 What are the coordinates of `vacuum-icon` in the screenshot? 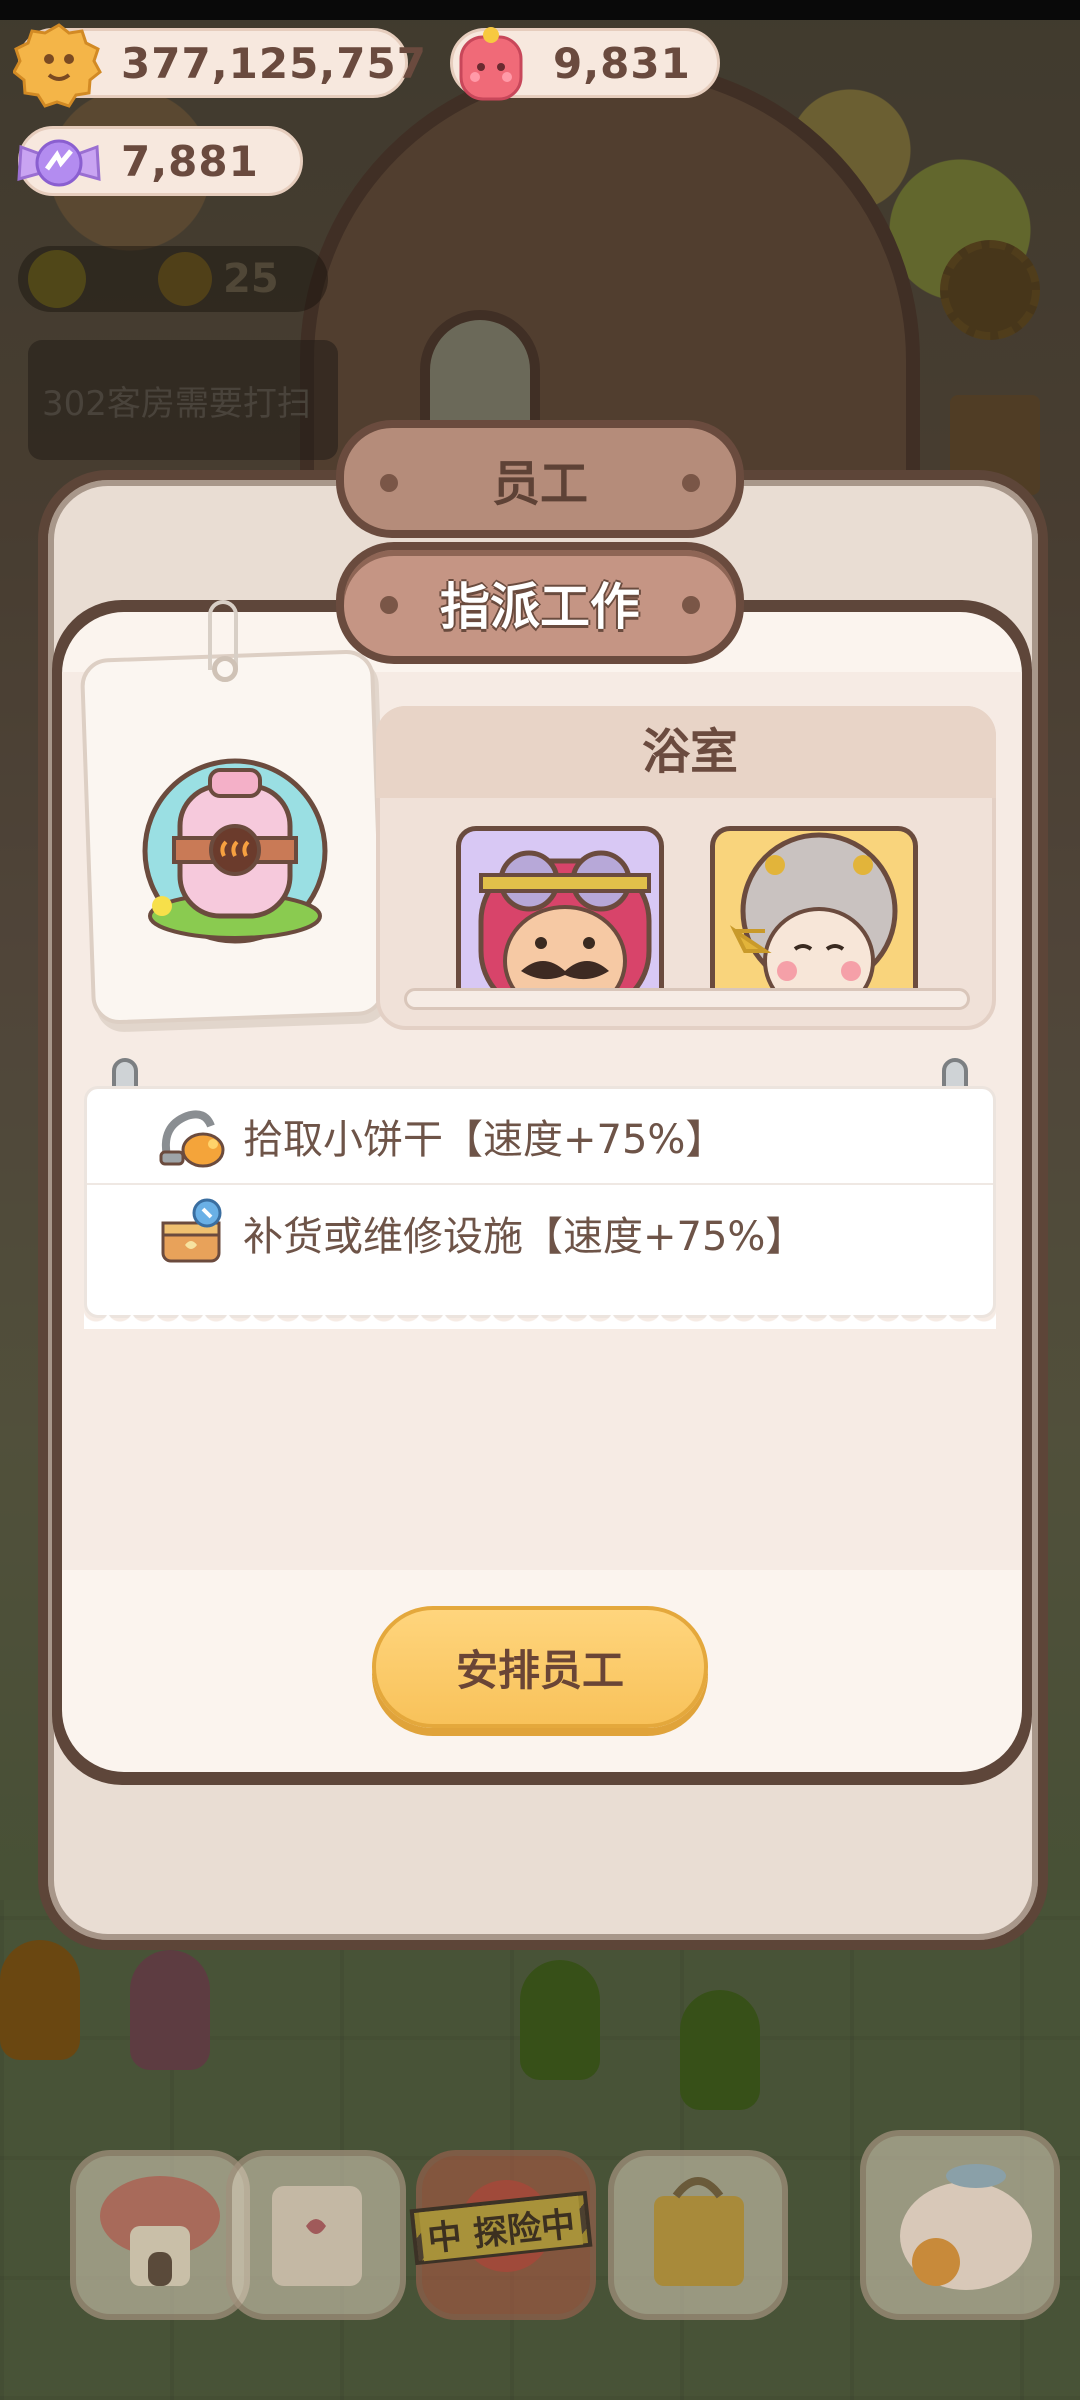 It's located at (192, 1139).